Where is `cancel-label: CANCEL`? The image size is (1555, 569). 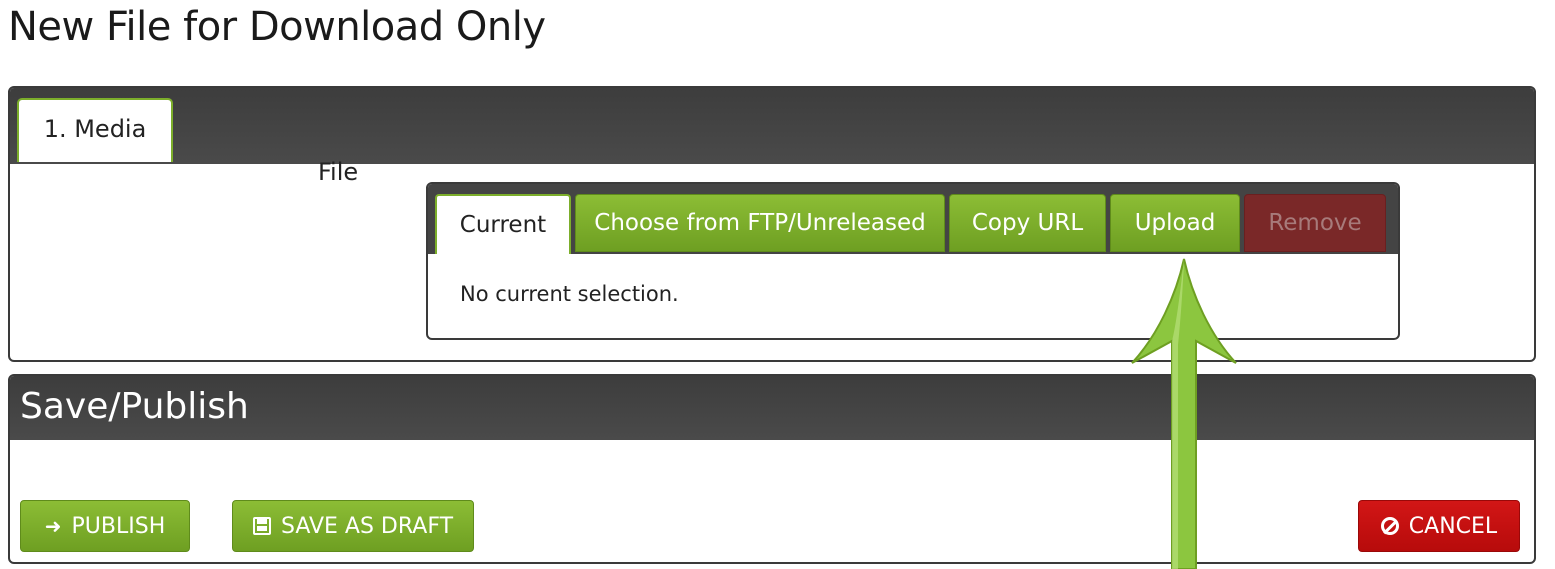
cancel-label: CANCEL is located at coordinates (1453, 526).